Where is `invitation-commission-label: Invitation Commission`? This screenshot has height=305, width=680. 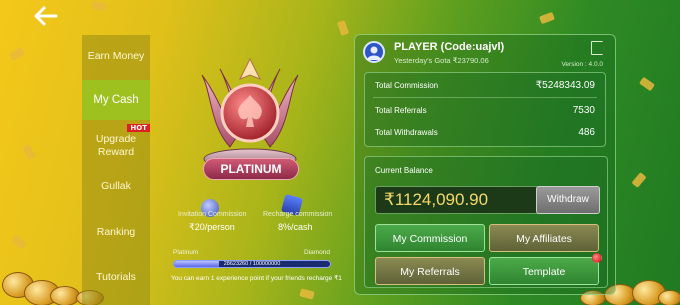
invitation-commission-label: Invitation Commission is located at coordinates (212, 214).